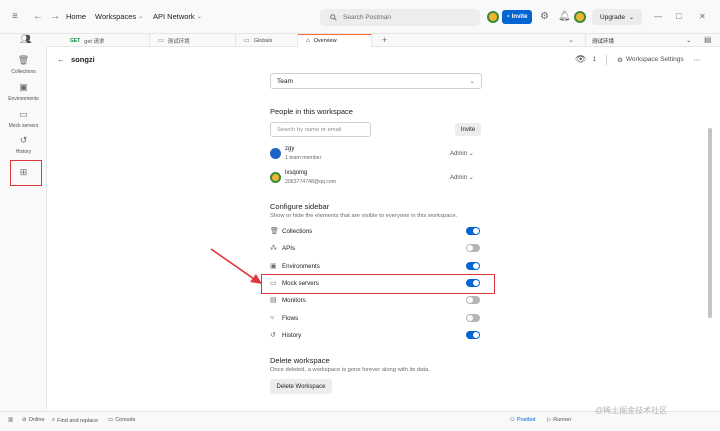  I want to click on environment-quick-look-icon: ▤, so click(708, 40).